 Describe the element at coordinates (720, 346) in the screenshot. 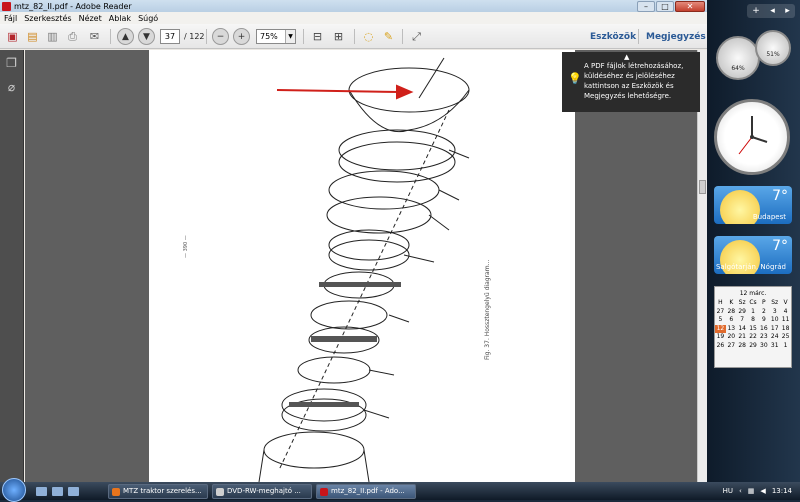

I see `calendar-day: 26` at that location.